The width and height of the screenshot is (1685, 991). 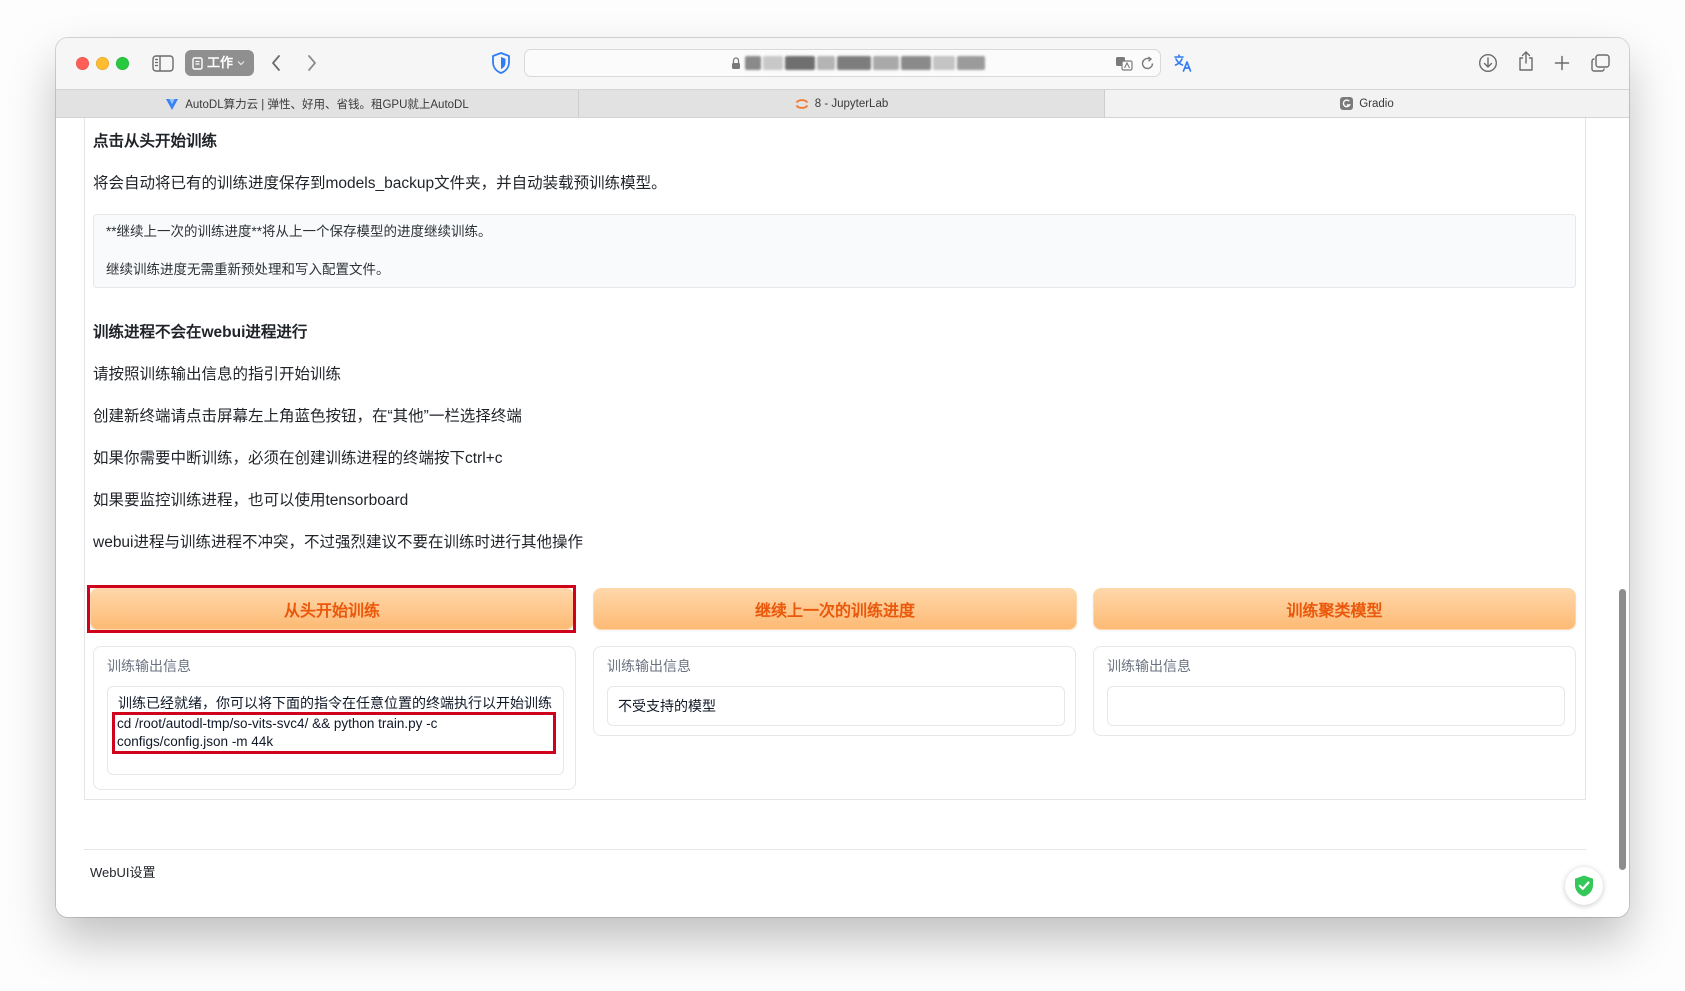 I want to click on tab-overview-icon, so click(x=1600, y=63).